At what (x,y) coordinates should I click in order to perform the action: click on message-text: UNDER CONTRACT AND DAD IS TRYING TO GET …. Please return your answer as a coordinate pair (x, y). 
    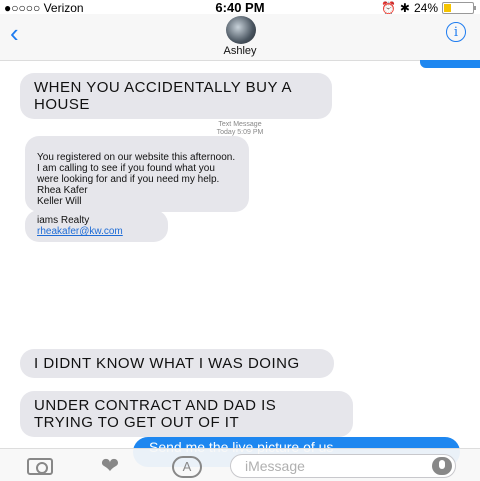
    Looking at the image, I should click on (155, 414).